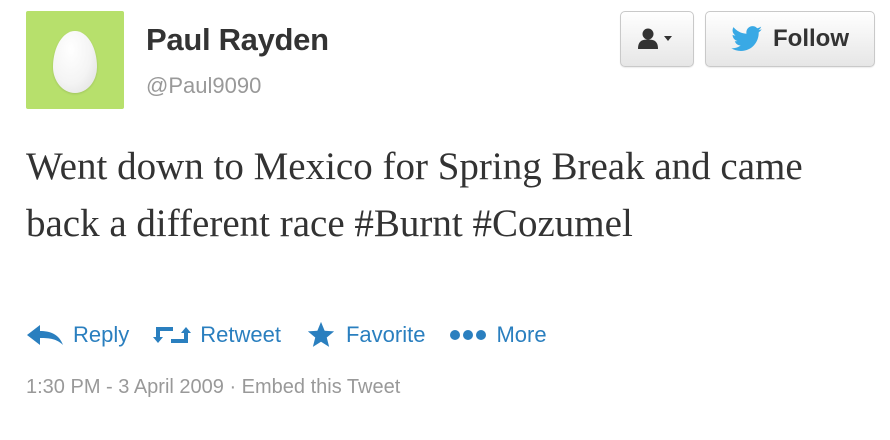 Image resolution: width=890 pixels, height=440 pixels. I want to click on reply-arrow-icon, so click(45, 335).